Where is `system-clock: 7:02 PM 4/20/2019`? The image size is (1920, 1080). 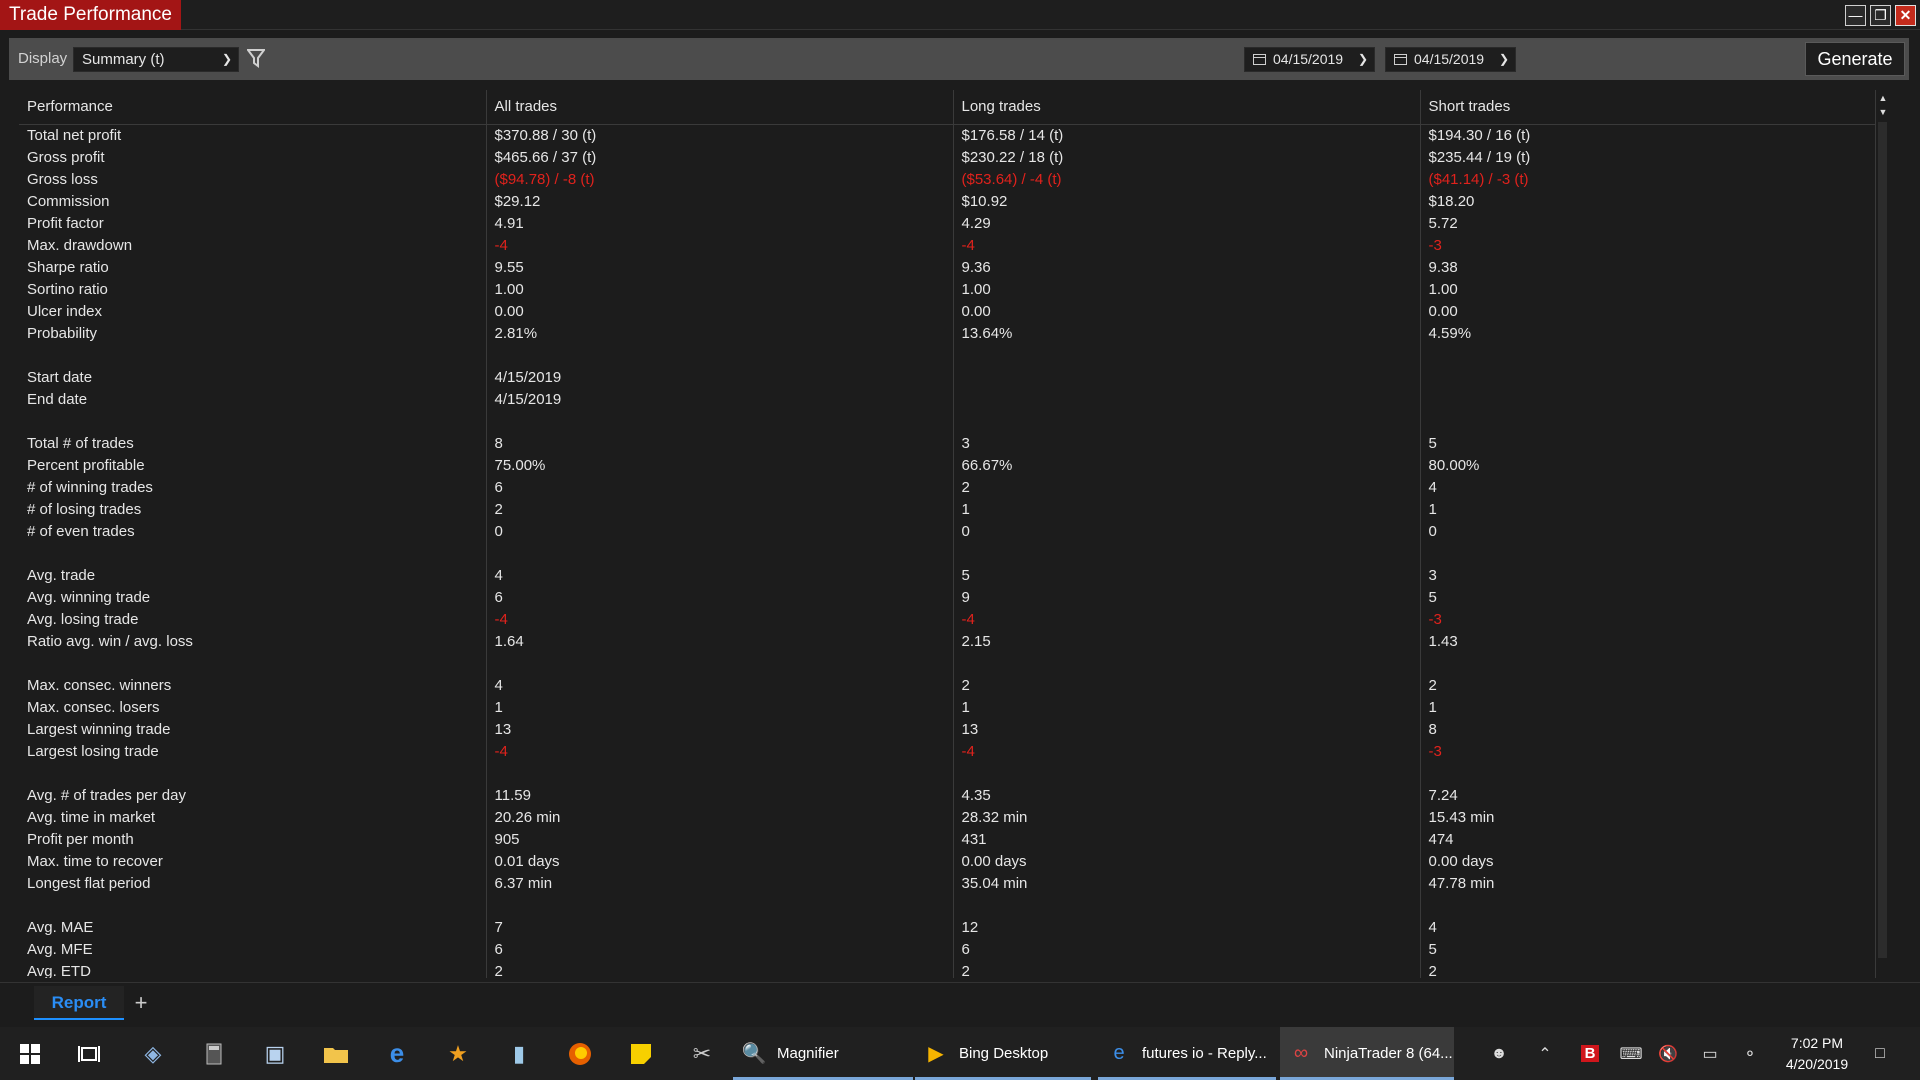
system-clock: 7:02 PM 4/20/2019 is located at coordinates (1817, 1054).